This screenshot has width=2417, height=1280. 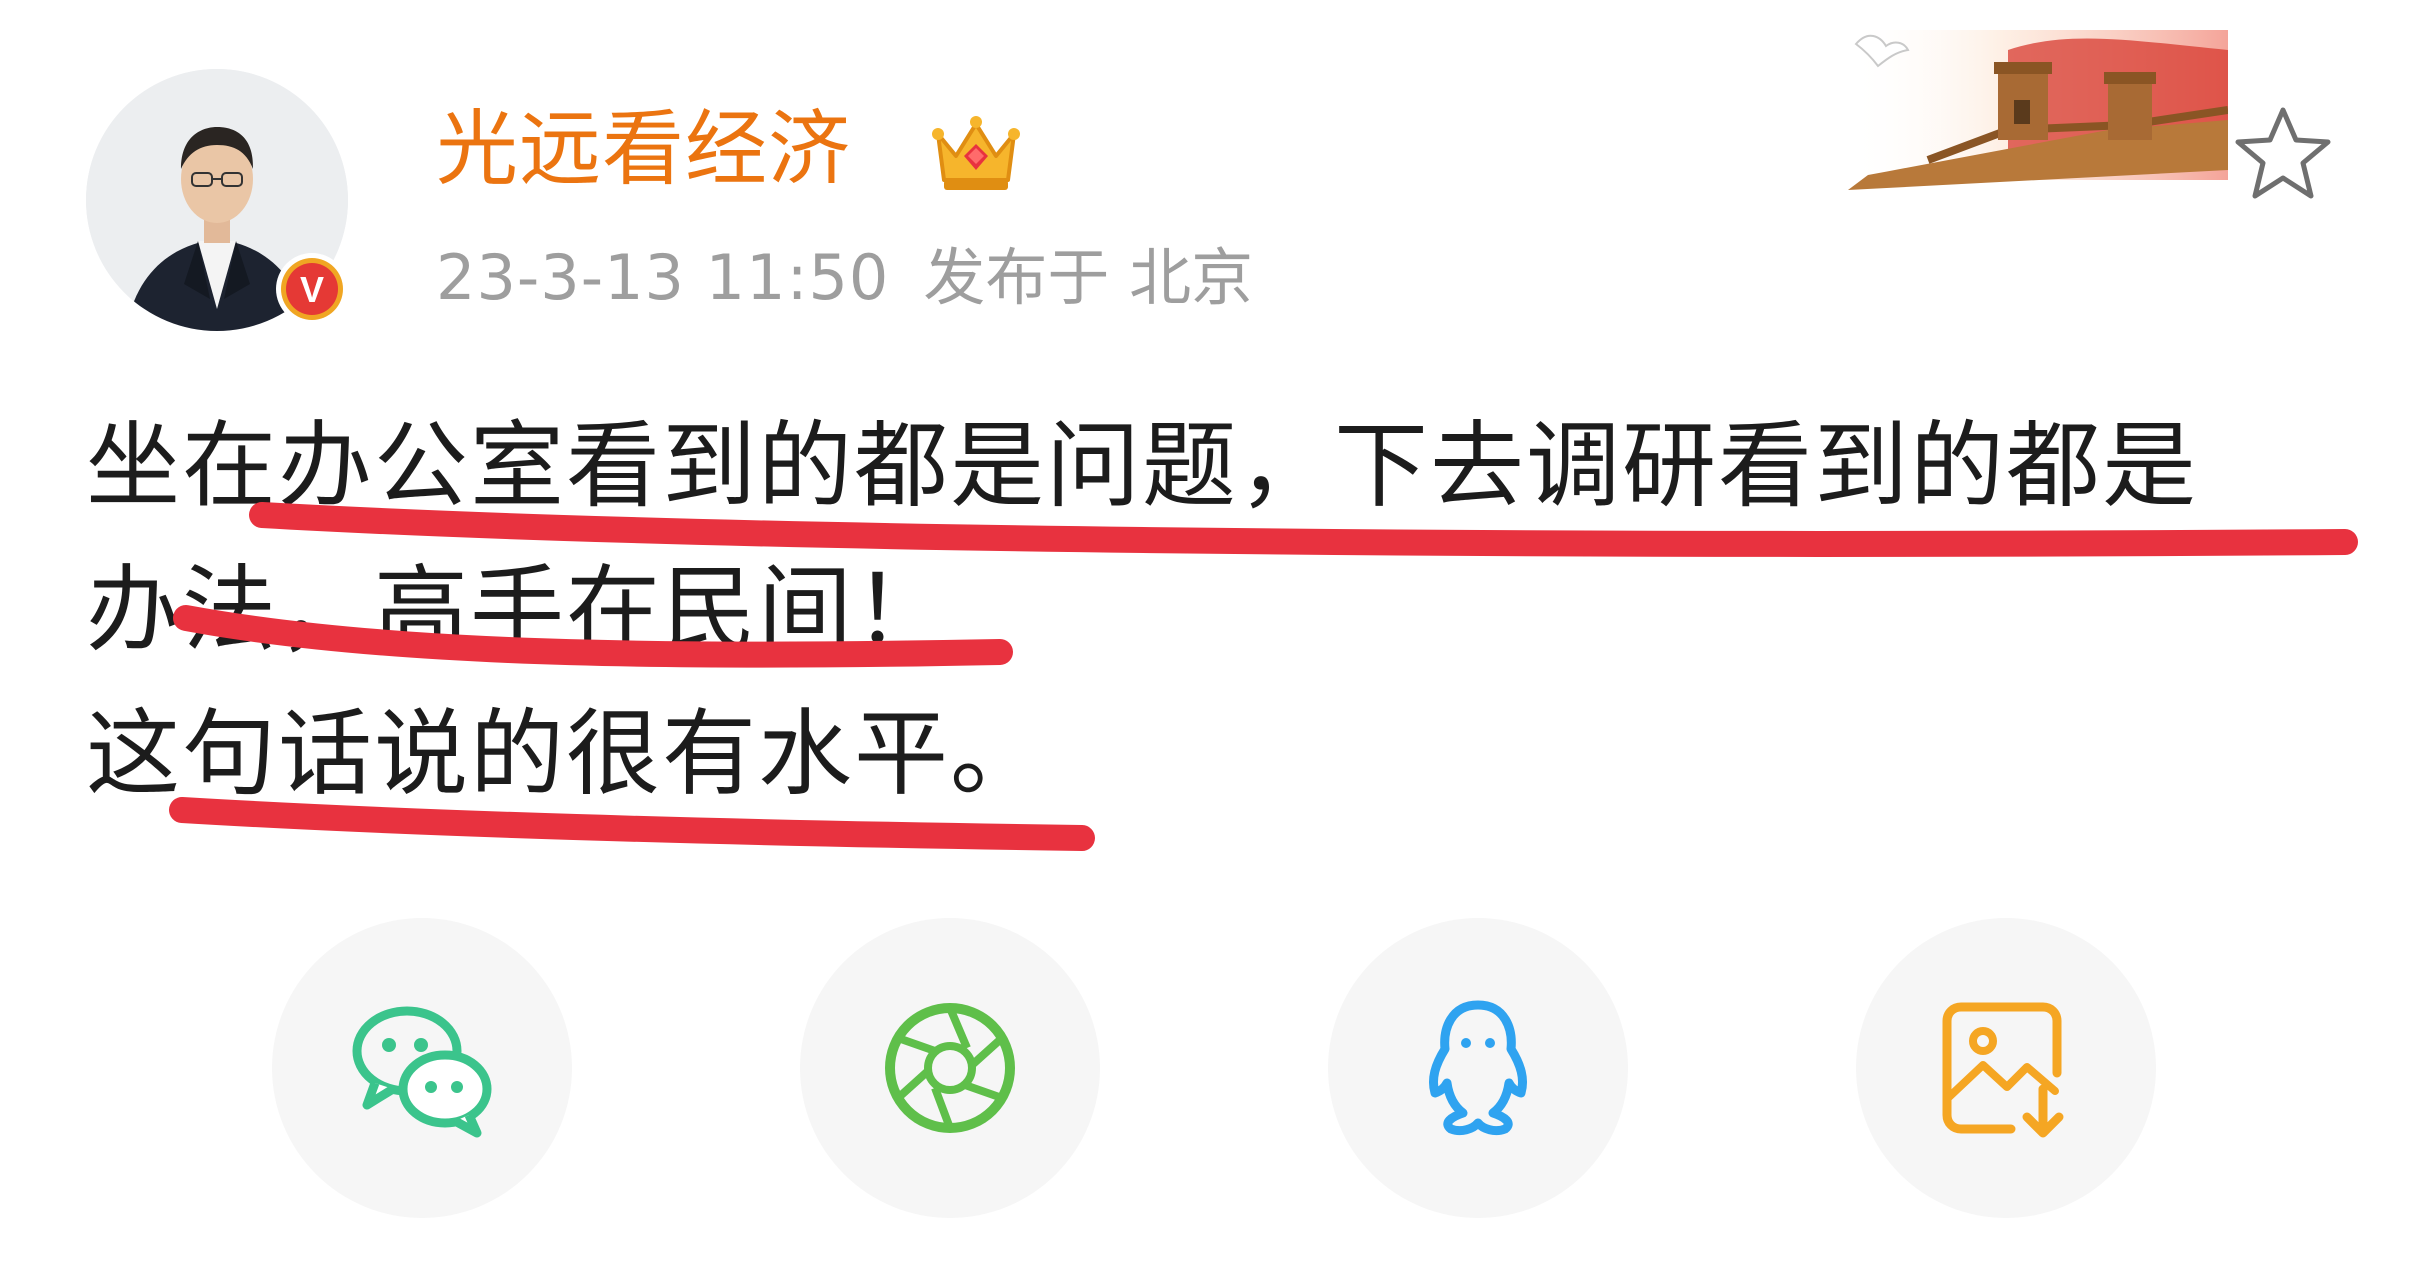 I want to click on post-meta: 23-3-13 11:50 发布于 北京, so click(x=844, y=278).